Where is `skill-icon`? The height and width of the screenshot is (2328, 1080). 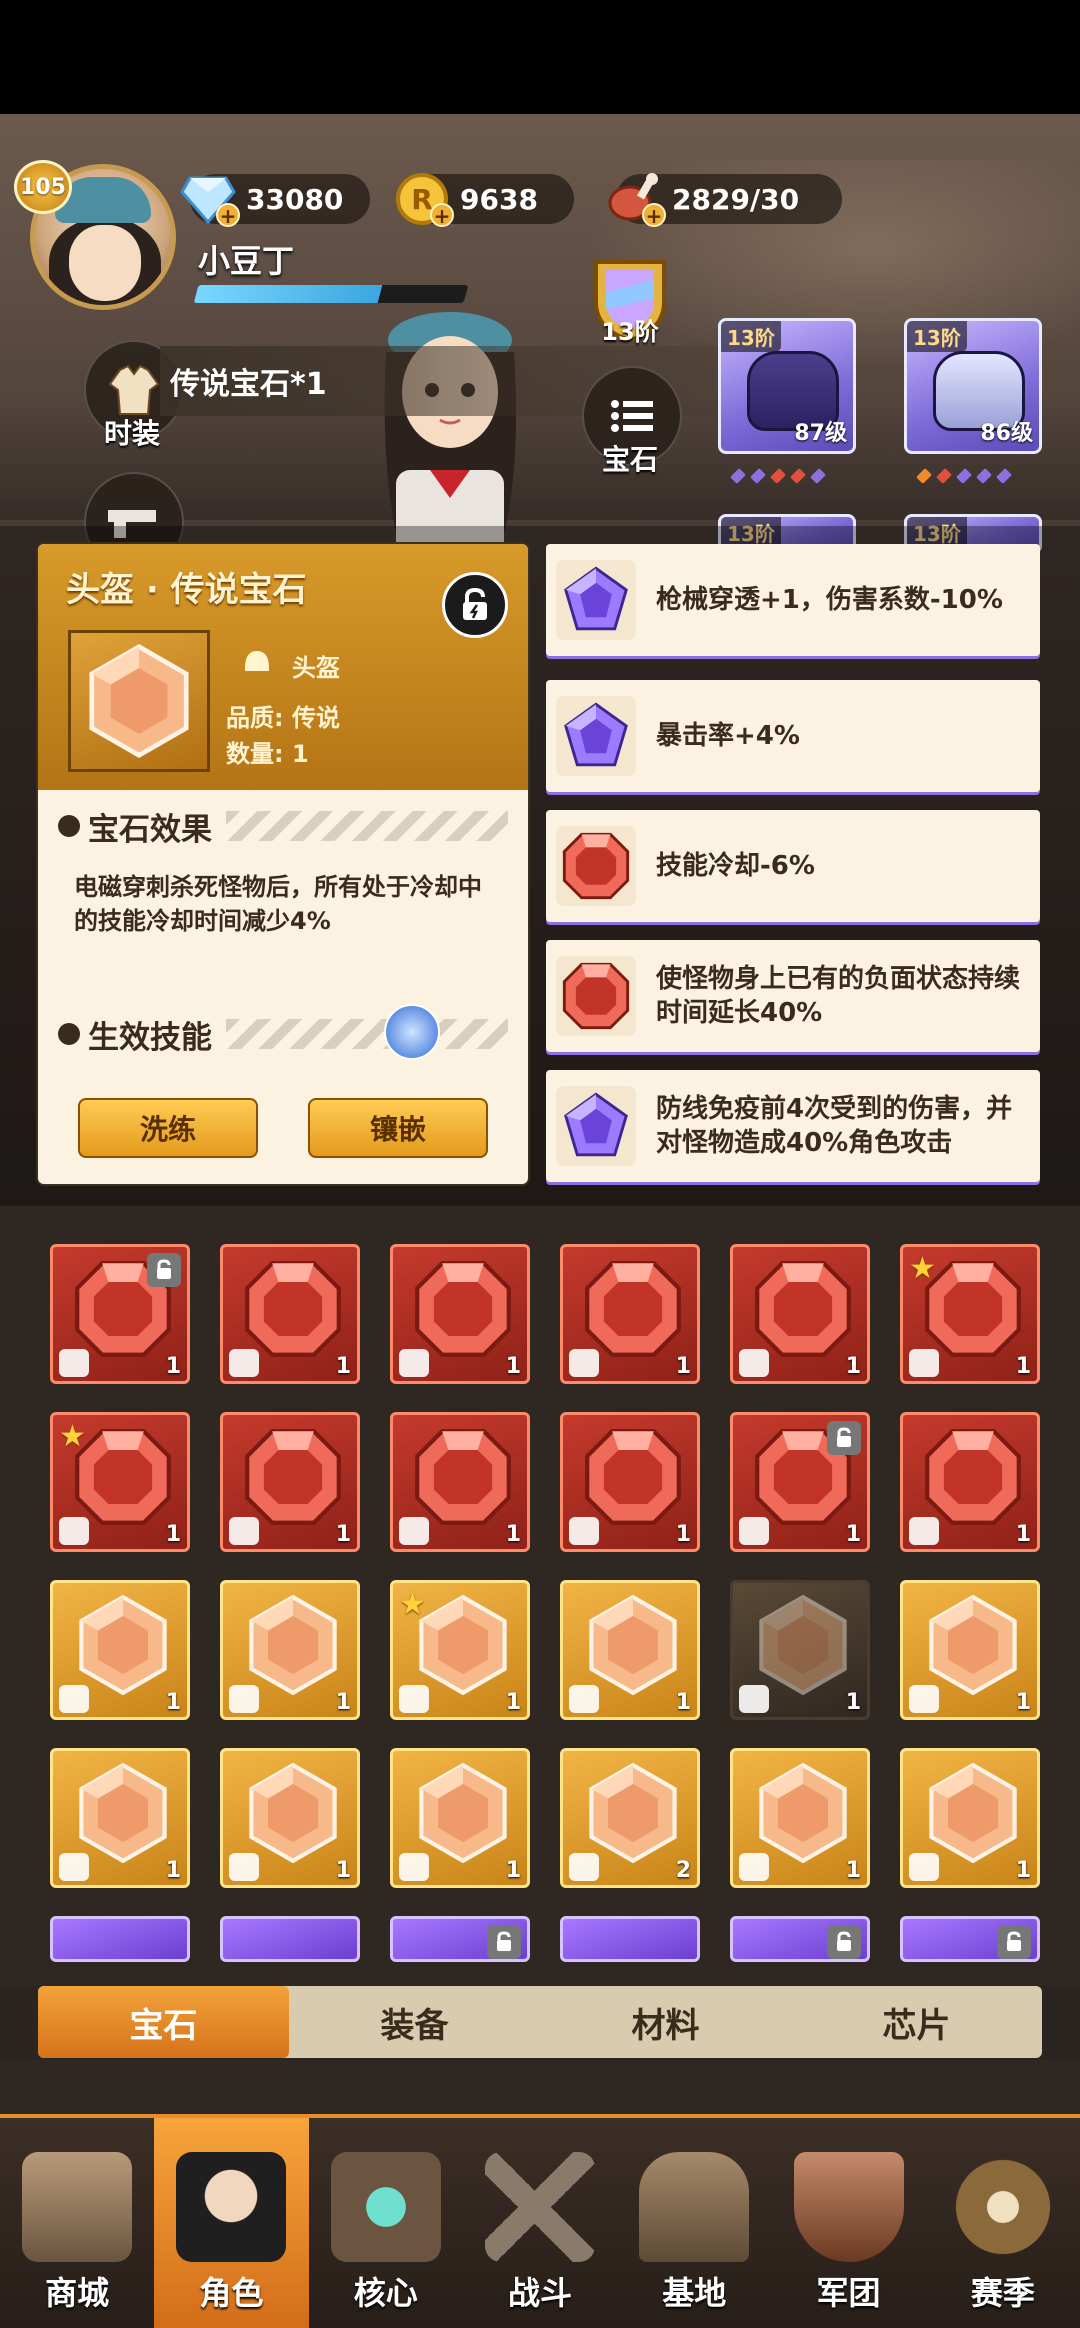
skill-icon is located at coordinates (412, 1032).